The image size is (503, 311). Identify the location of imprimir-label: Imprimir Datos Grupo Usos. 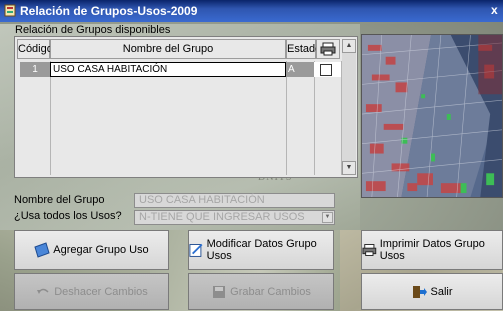
(432, 250).